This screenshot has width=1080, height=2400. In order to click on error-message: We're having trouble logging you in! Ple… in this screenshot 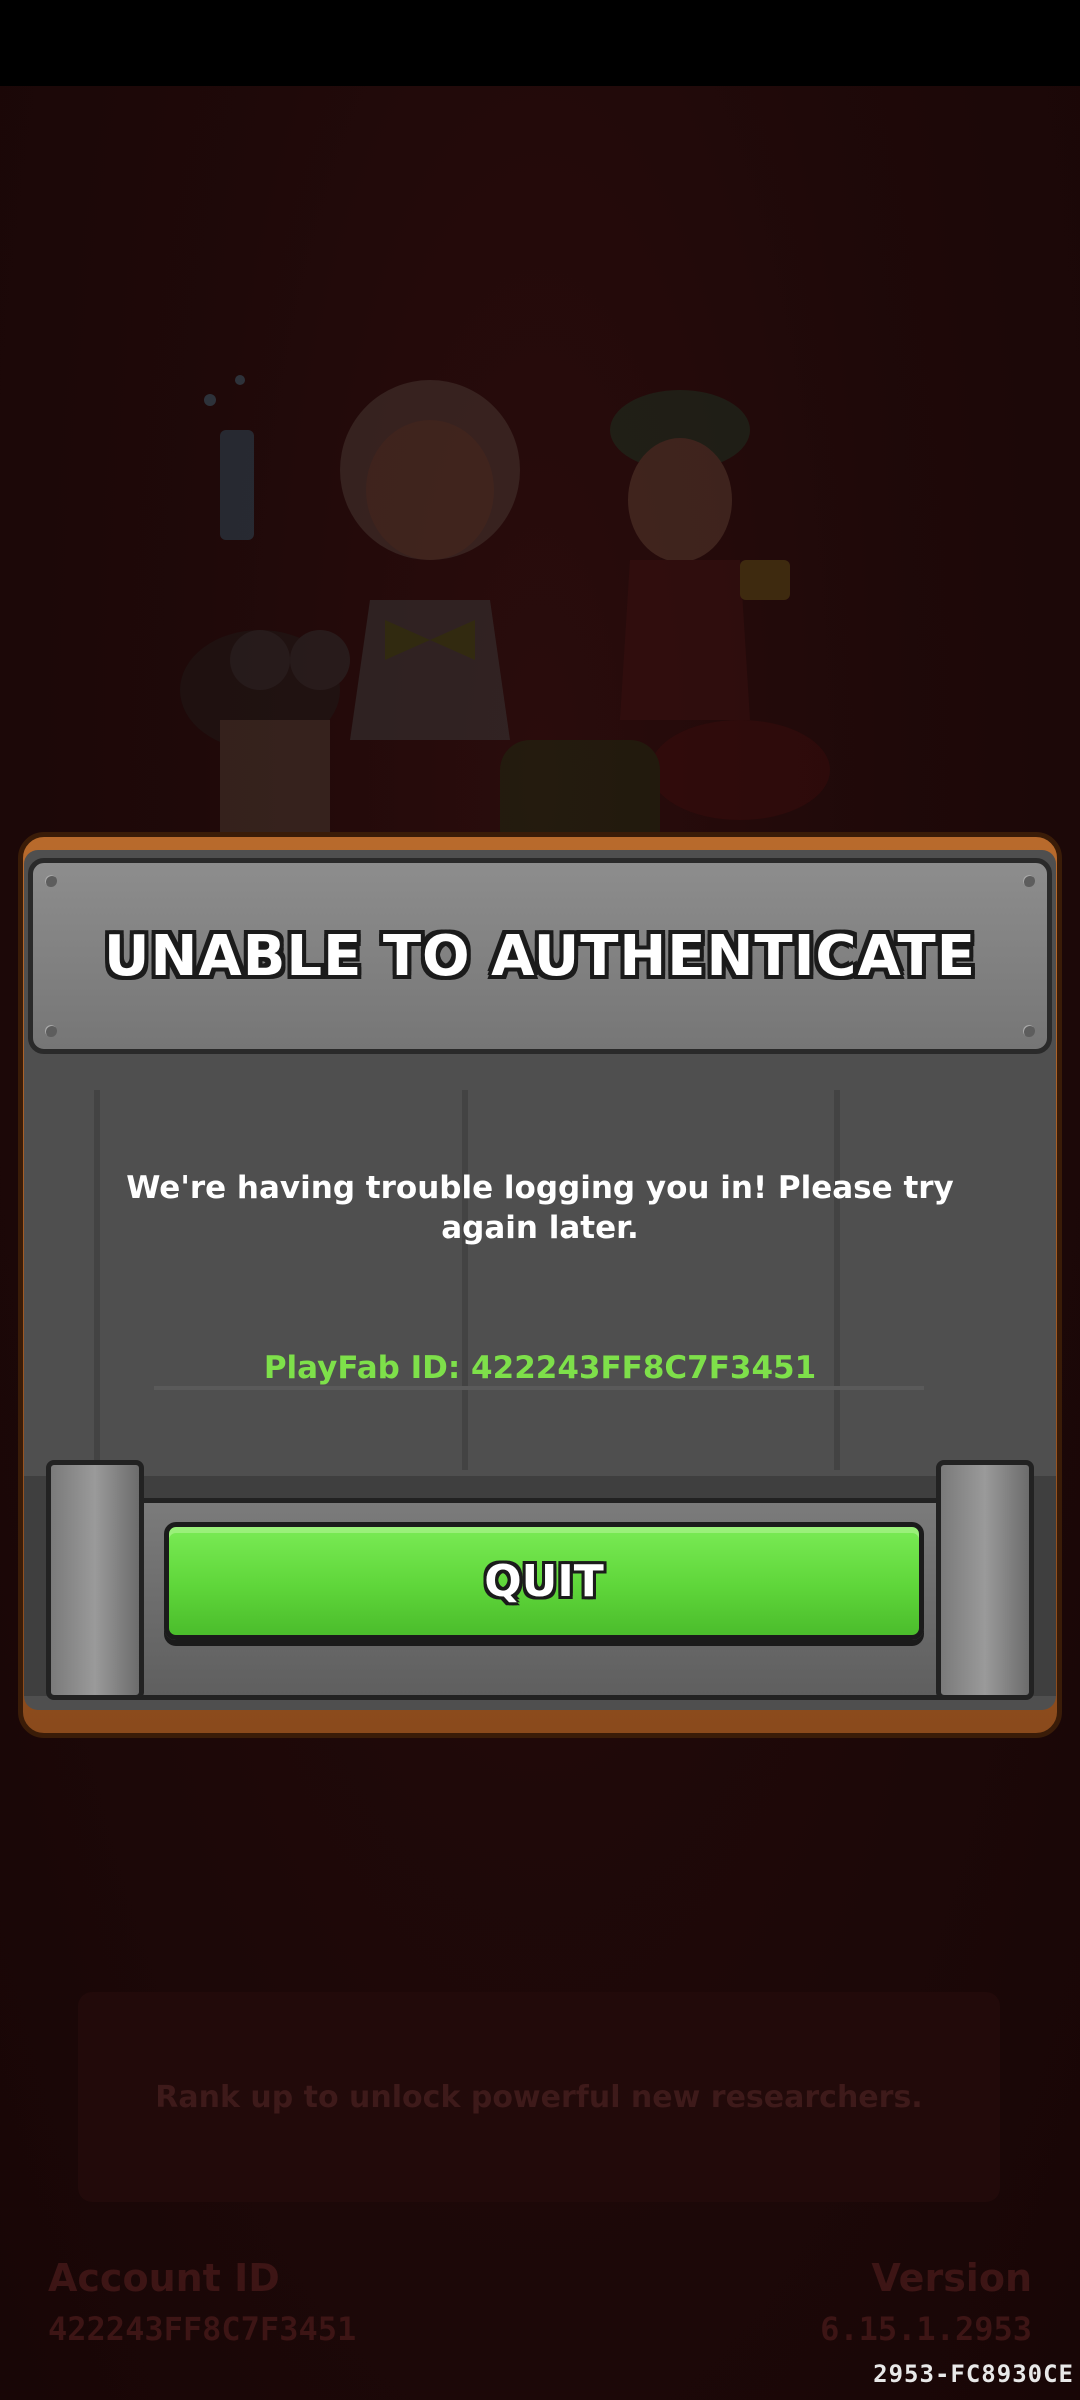, I will do `click(540, 1208)`.